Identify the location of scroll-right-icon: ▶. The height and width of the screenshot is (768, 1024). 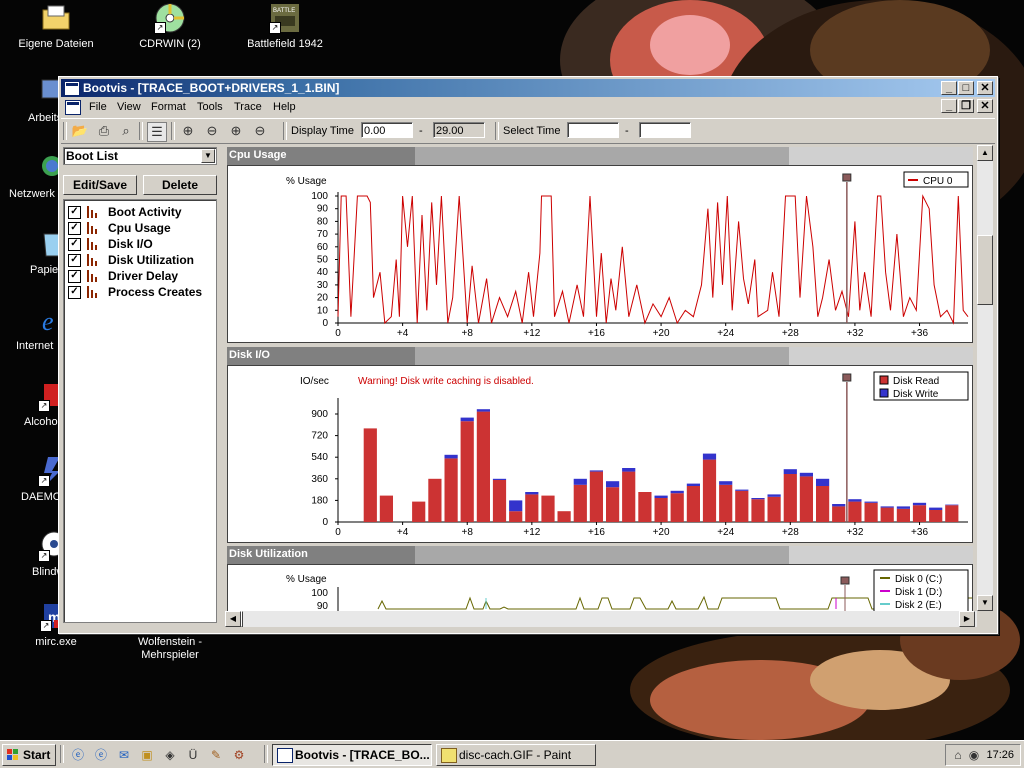
(967, 619).